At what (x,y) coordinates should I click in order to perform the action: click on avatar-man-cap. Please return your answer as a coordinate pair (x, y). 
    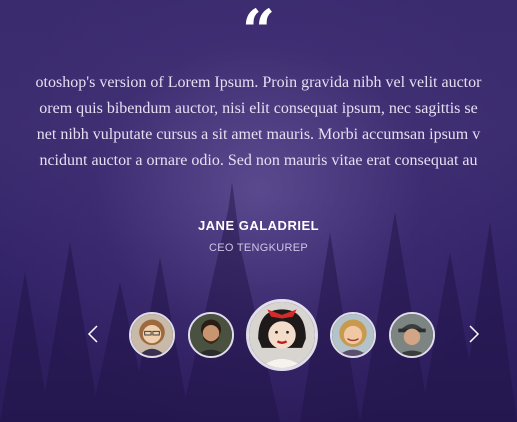
    Looking at the image, I should click on (412, 335).